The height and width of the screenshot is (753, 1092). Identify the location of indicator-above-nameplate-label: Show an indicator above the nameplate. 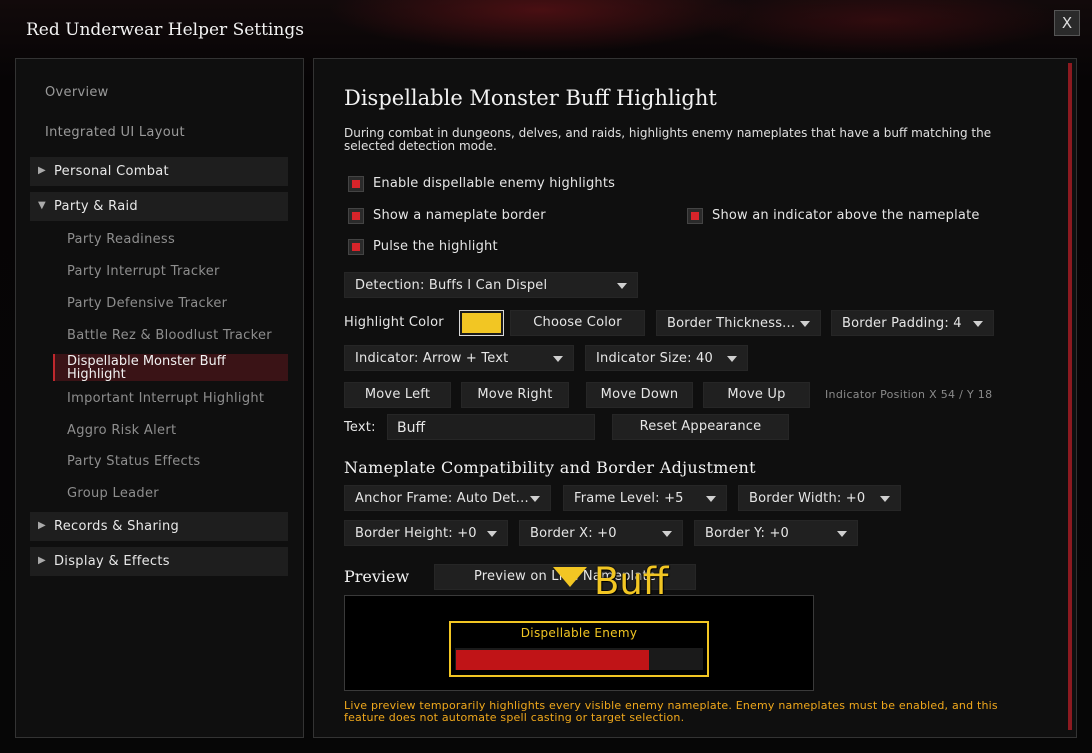
(846, 215).